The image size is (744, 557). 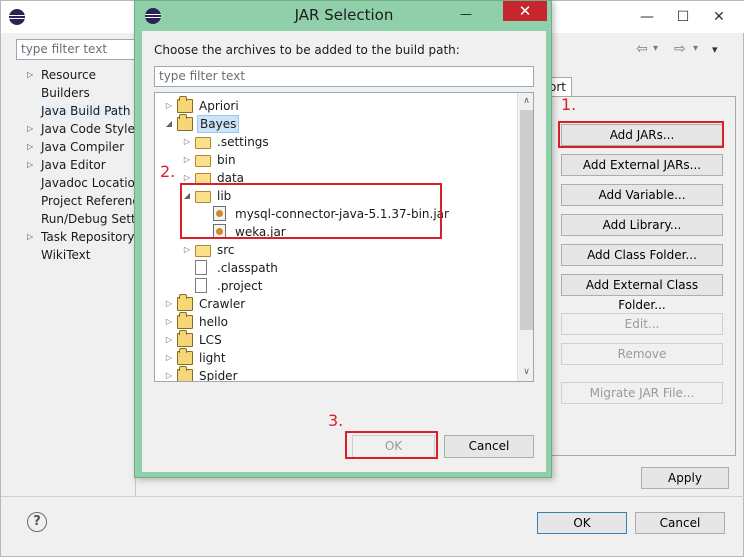 I want to click on tree-item-label: .settings, so click(x=243, y=142).